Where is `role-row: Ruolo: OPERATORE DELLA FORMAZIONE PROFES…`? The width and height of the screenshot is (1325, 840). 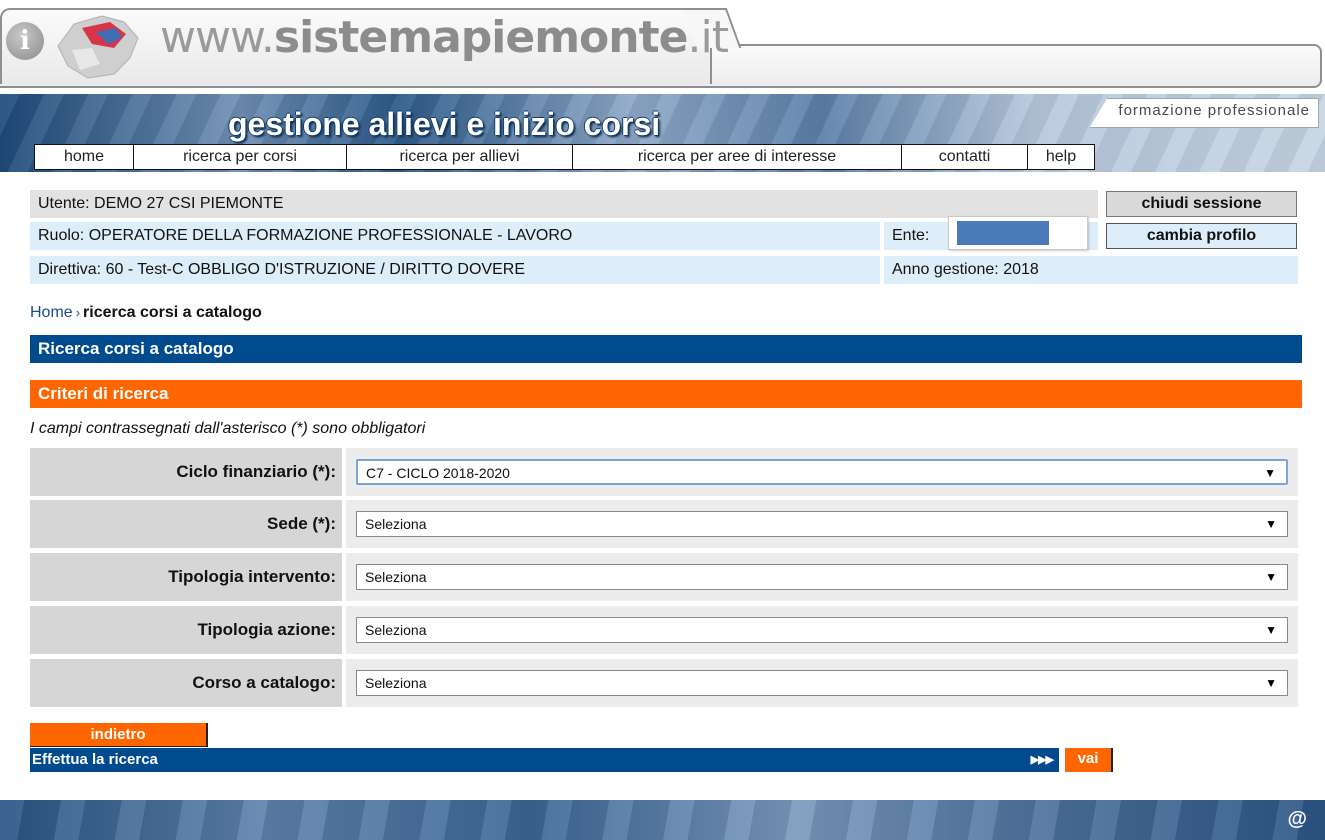 role-row: Ruolo: OPERATORE DELLA FORMAZIONE PROFES… is located at coordinates (664, 236).